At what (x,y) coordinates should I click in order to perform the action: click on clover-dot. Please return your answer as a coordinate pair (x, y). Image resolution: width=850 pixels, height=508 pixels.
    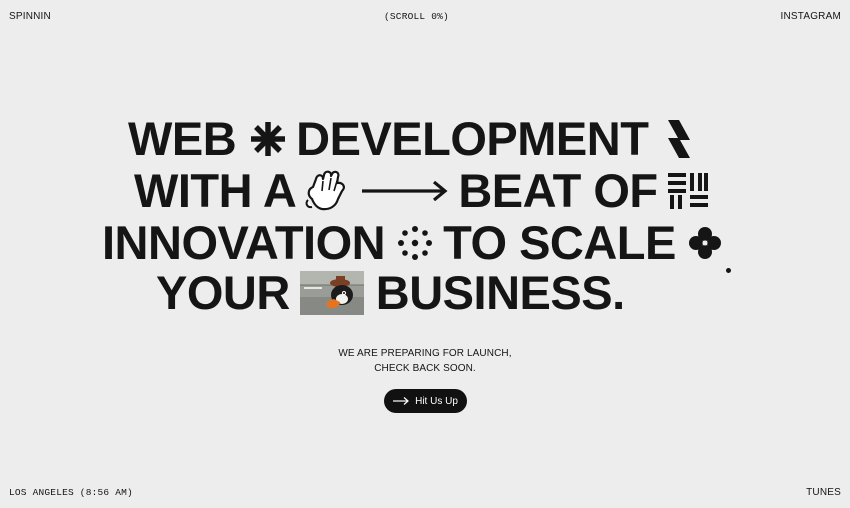
    Looking at the image, I should click on (728, 270).